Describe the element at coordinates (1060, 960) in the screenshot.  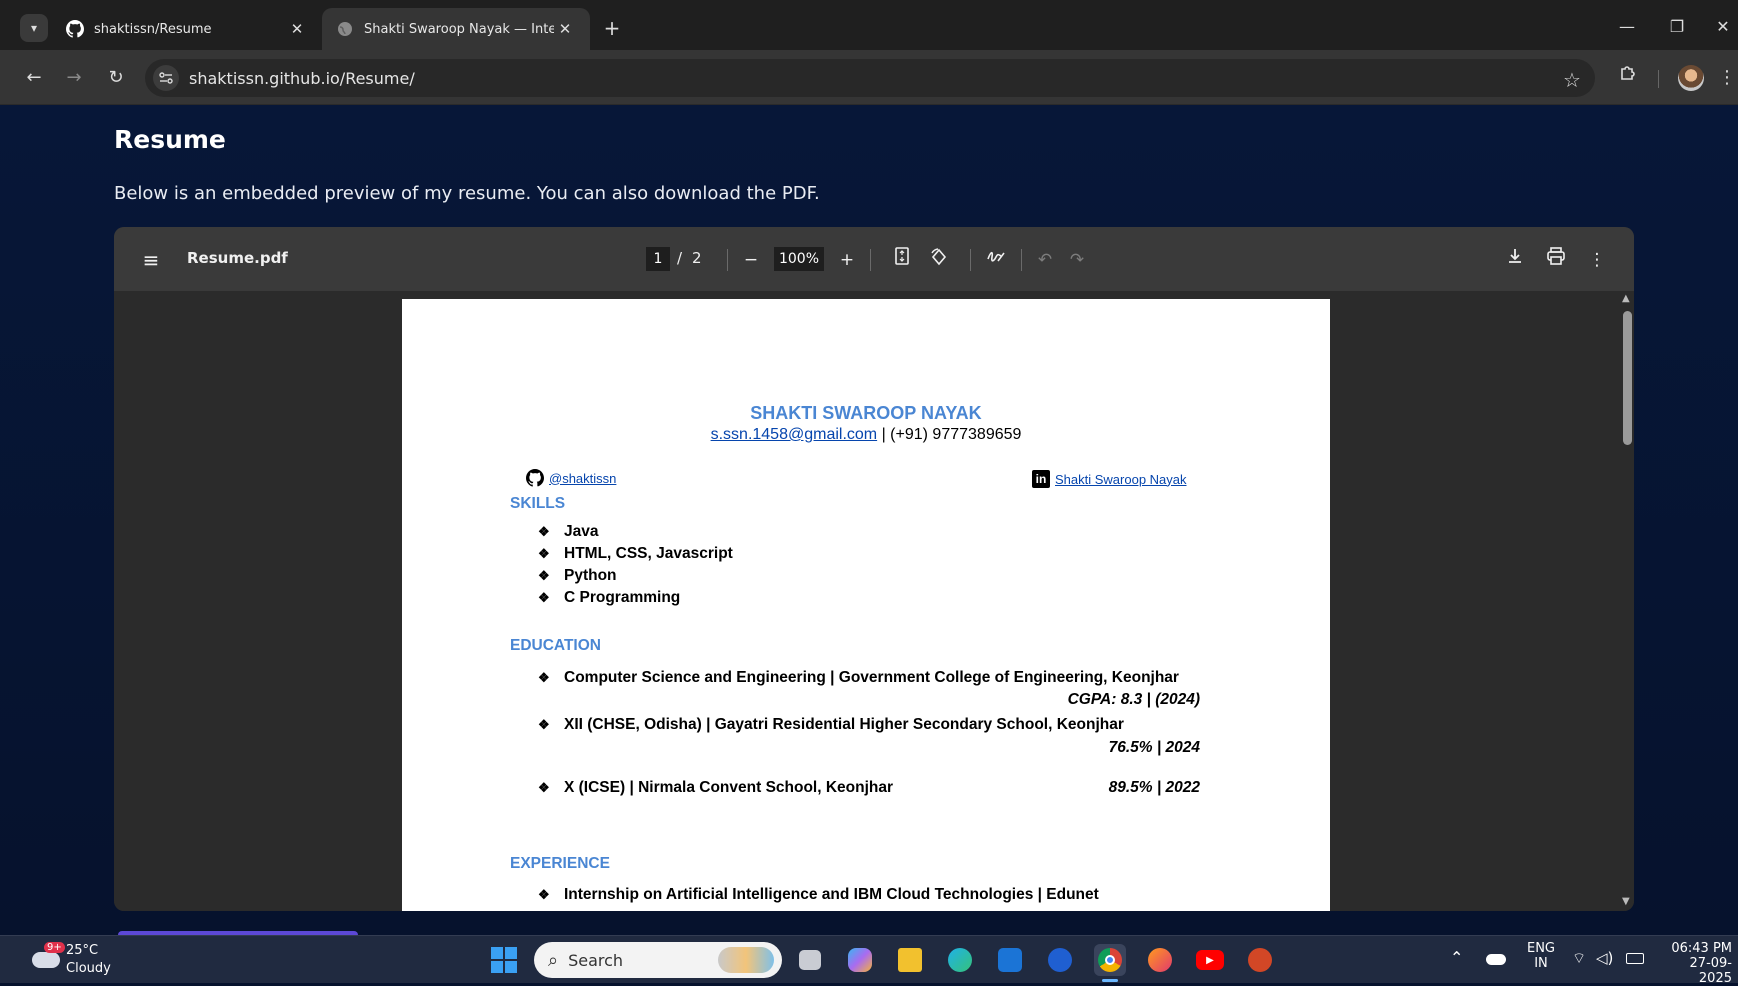
I see `hp-button` at that location.